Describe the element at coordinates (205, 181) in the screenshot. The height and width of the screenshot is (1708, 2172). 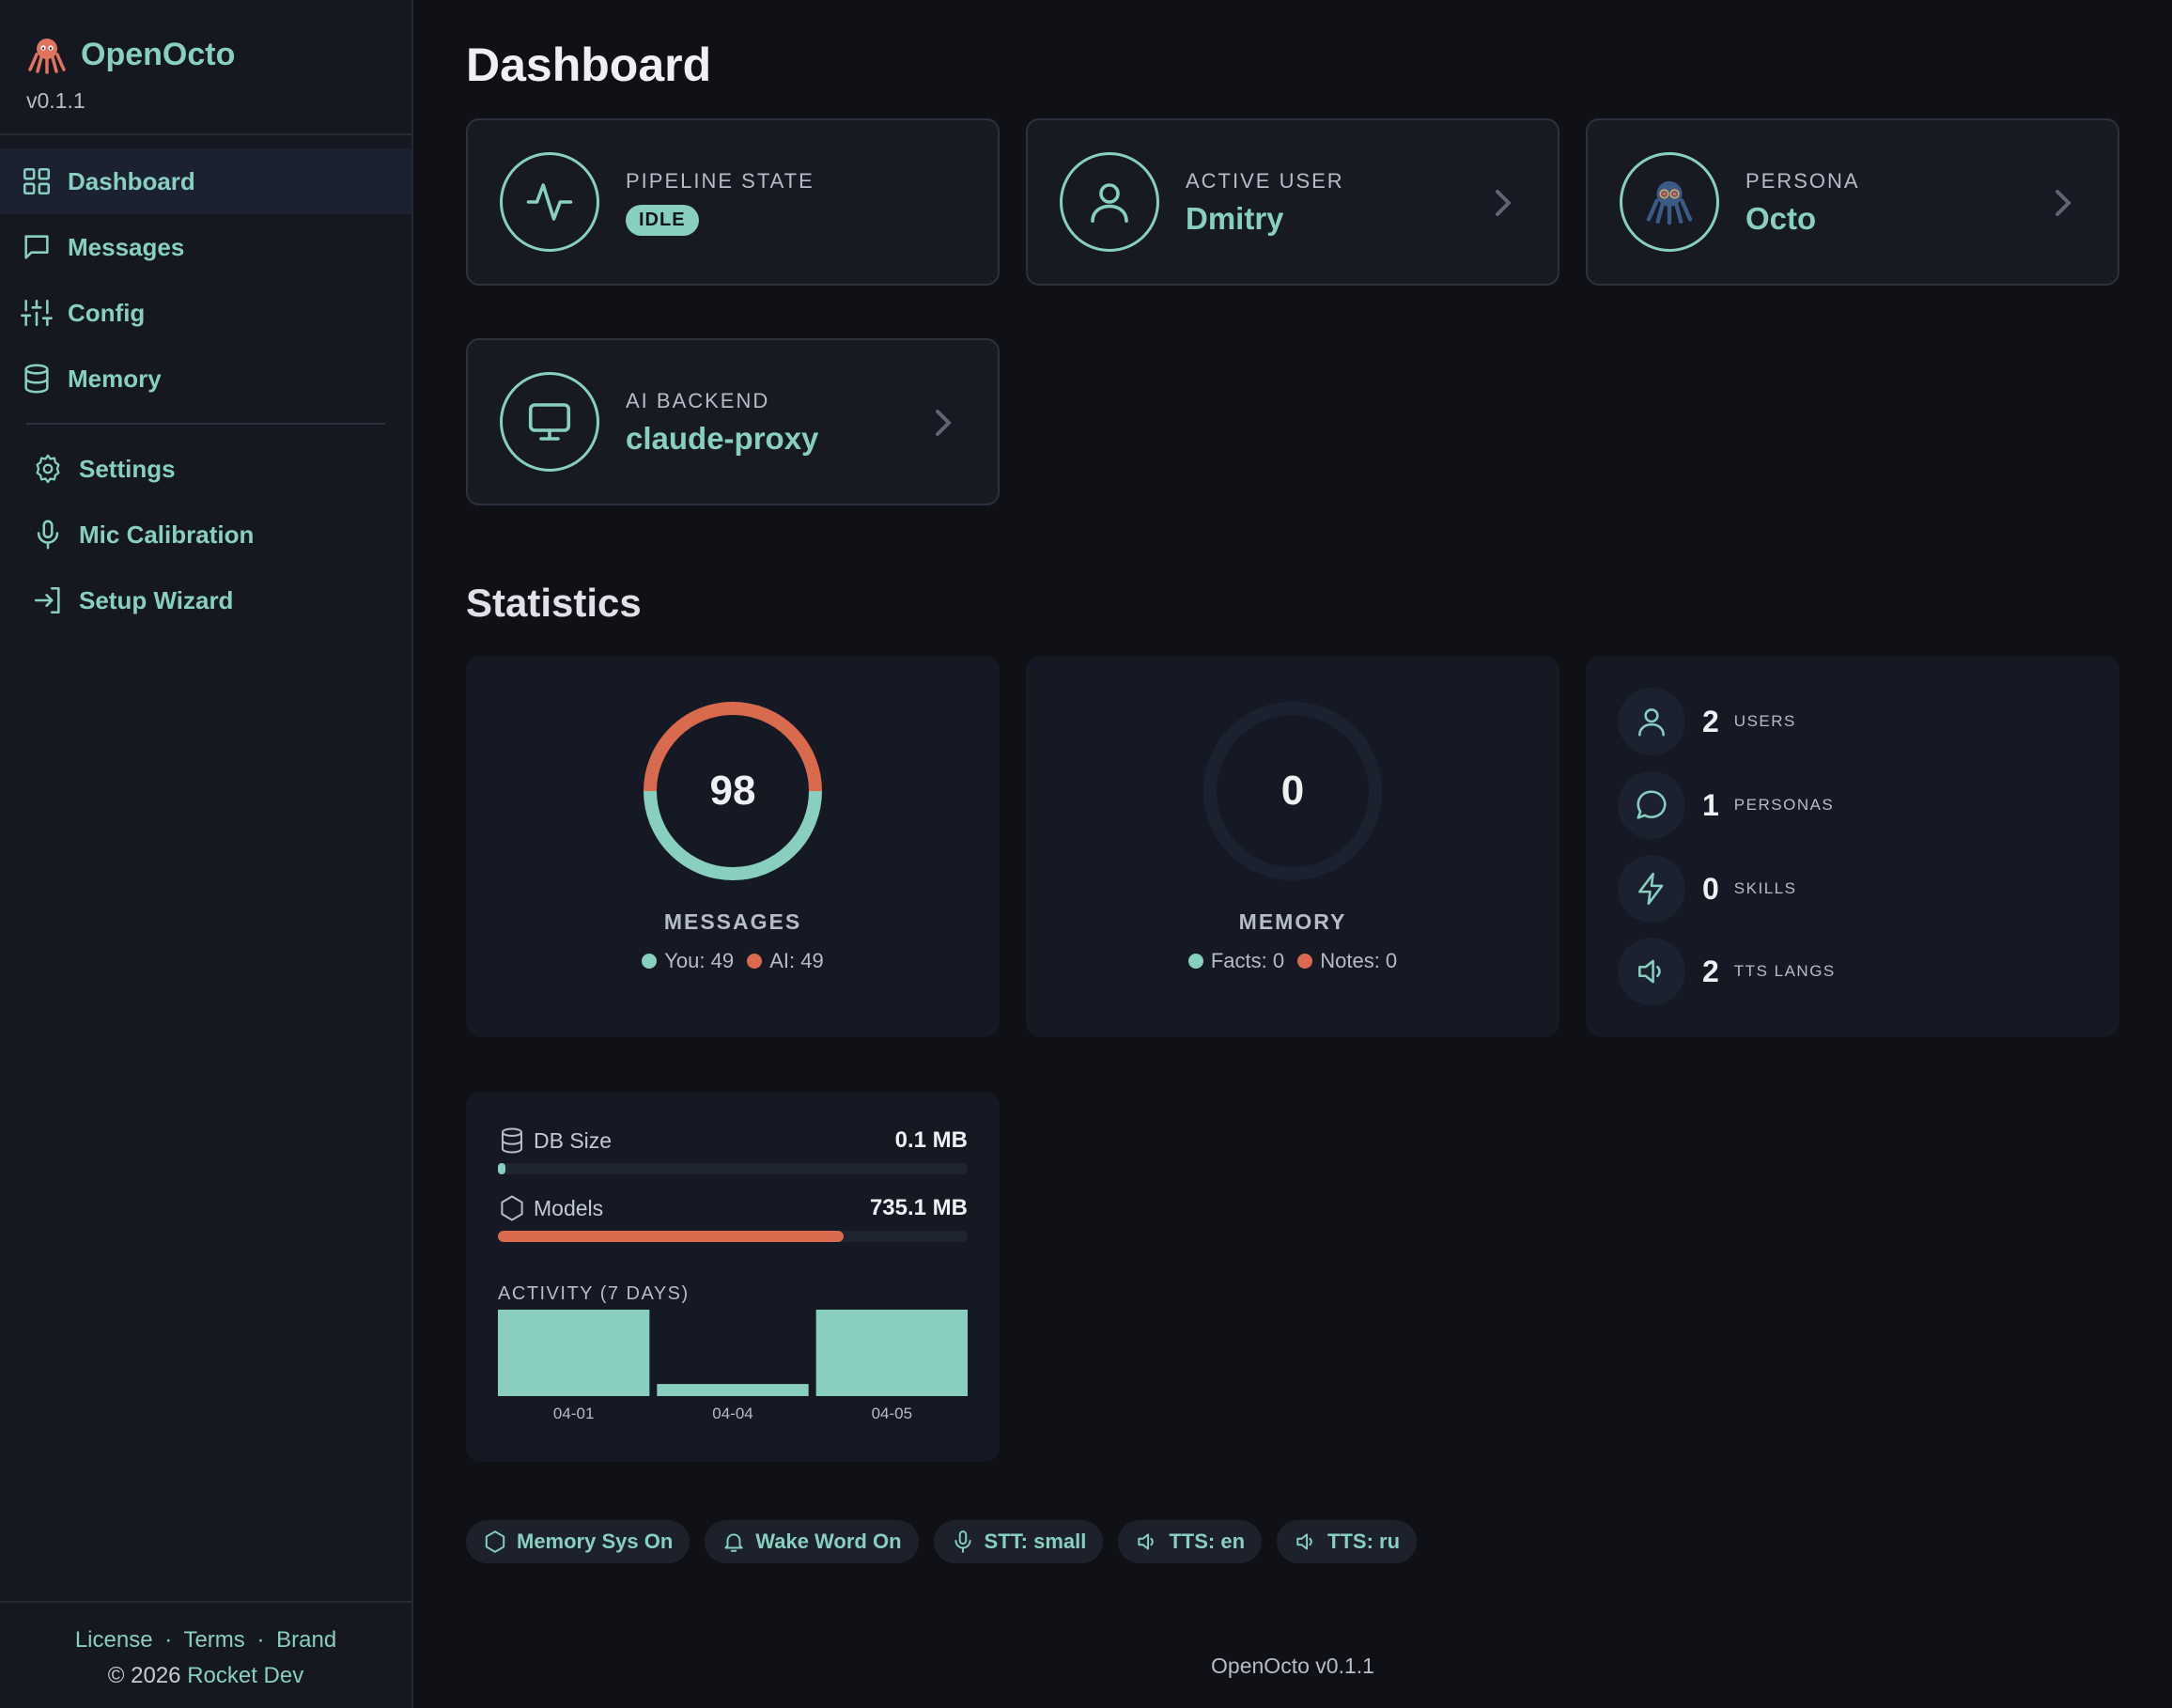
I see `sidebar-item-dashboard: Dashboard` at that location.